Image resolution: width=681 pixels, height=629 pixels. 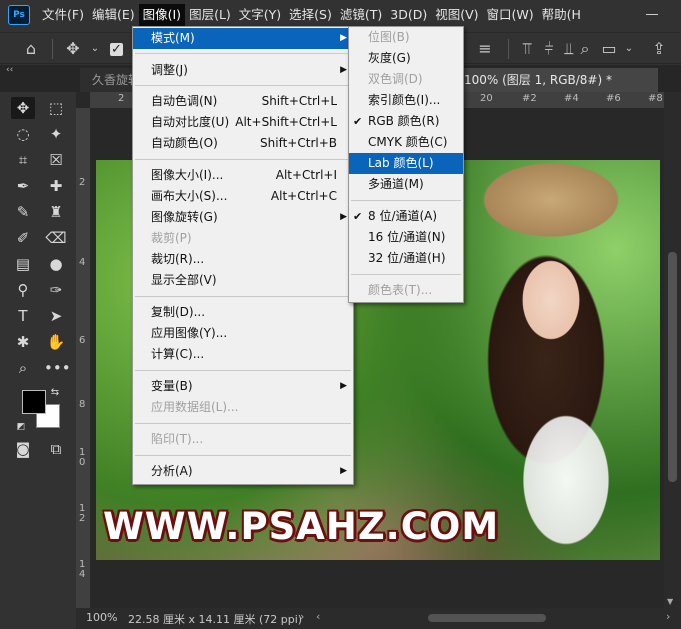 What do you see at coordinates (485, 49) in the screenshot?
I see `align-icon: ≡` at bounding box center [485, 49].